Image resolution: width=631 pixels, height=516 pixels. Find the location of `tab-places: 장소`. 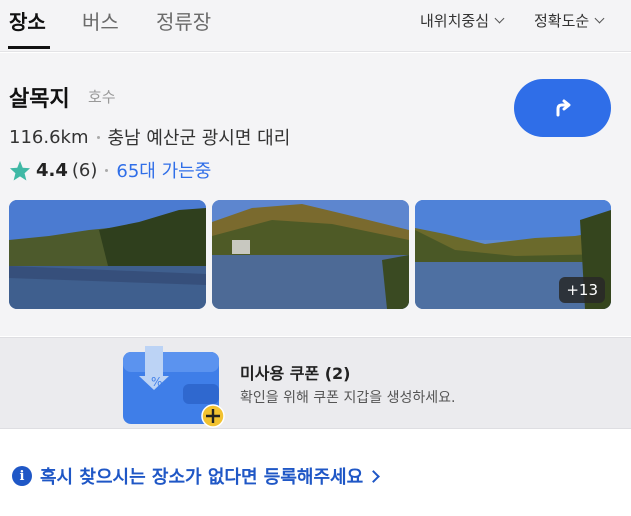

tab-places: 장소 is located at coordinates (27, 20).